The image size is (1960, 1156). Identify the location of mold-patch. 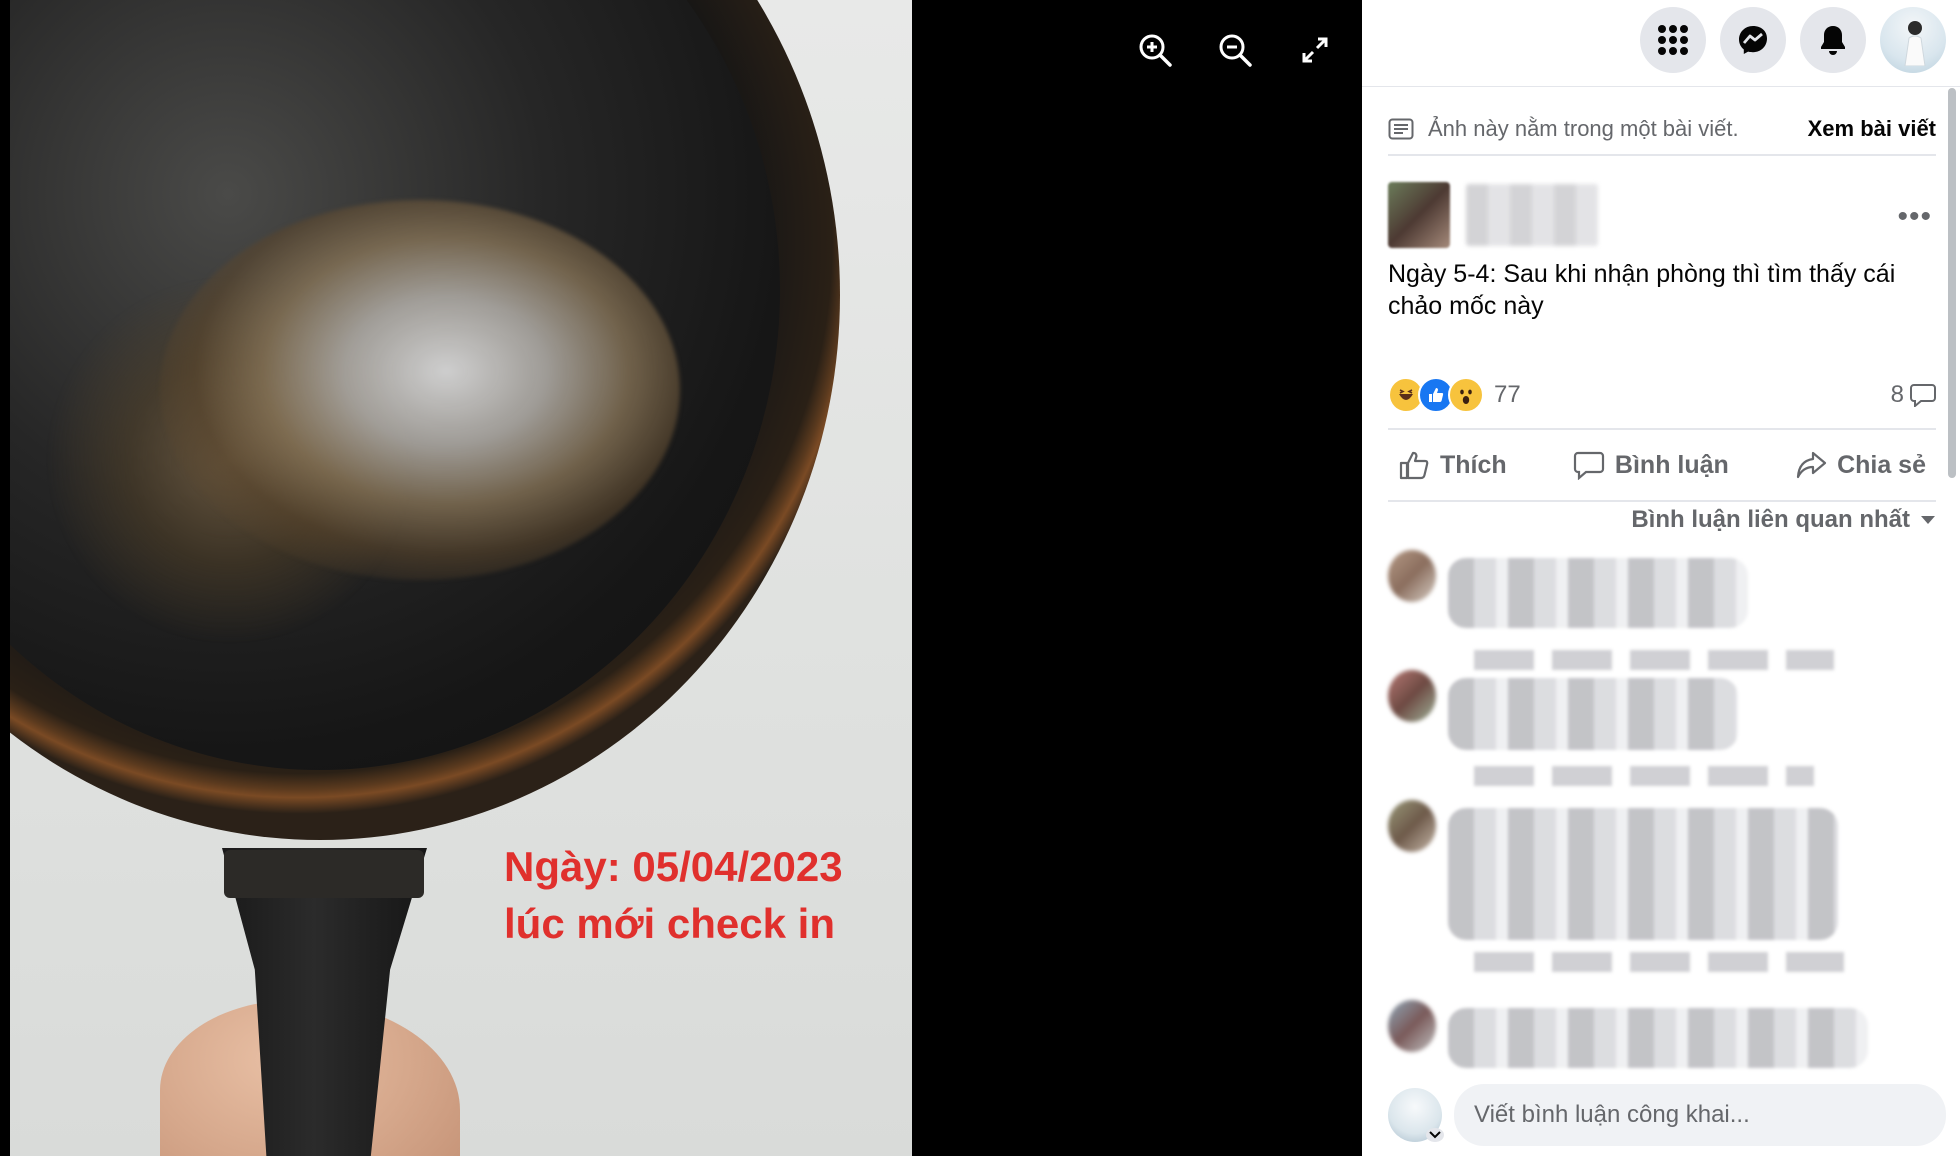
(420, 390).